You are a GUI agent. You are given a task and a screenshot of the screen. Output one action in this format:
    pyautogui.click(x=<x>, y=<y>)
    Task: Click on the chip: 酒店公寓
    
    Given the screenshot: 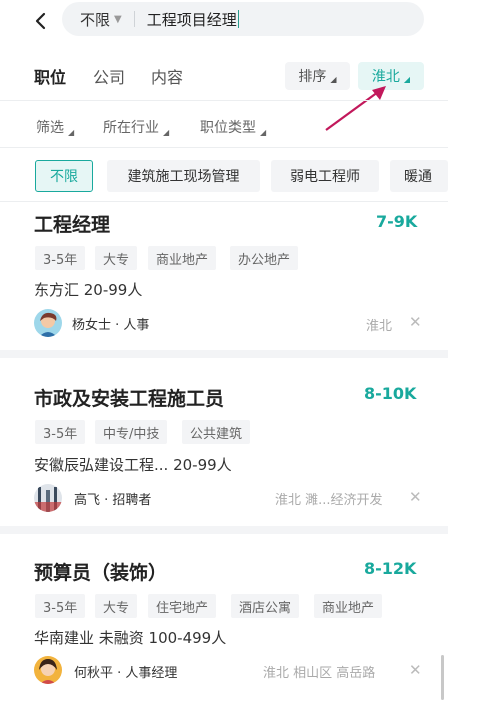 What is the action you would take?
    pyautogui.click(x=265, y=606)
    